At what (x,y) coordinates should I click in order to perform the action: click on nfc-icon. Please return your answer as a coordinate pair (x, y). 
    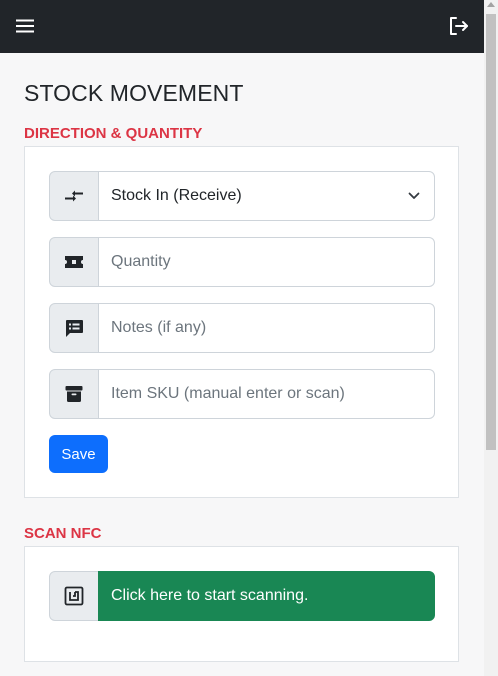
    Looking at the image, I should click on (74, 596).